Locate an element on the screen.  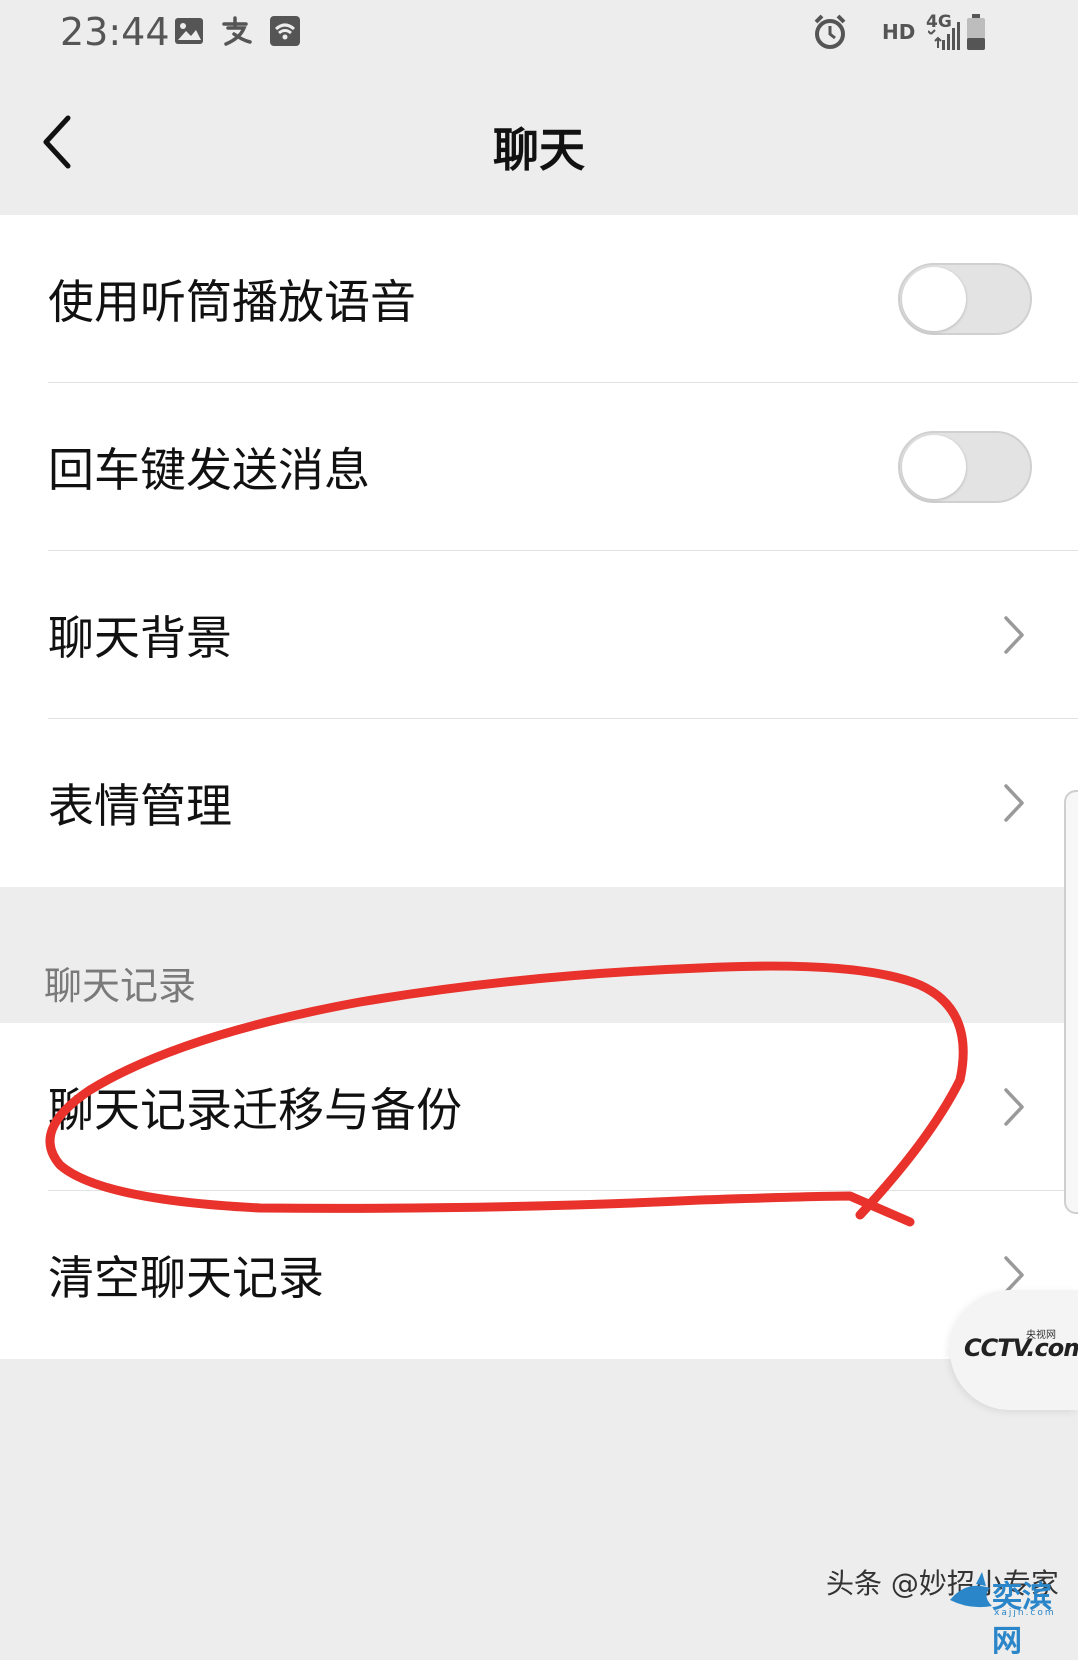
alarm-icon is located at coordinates (830, 31).